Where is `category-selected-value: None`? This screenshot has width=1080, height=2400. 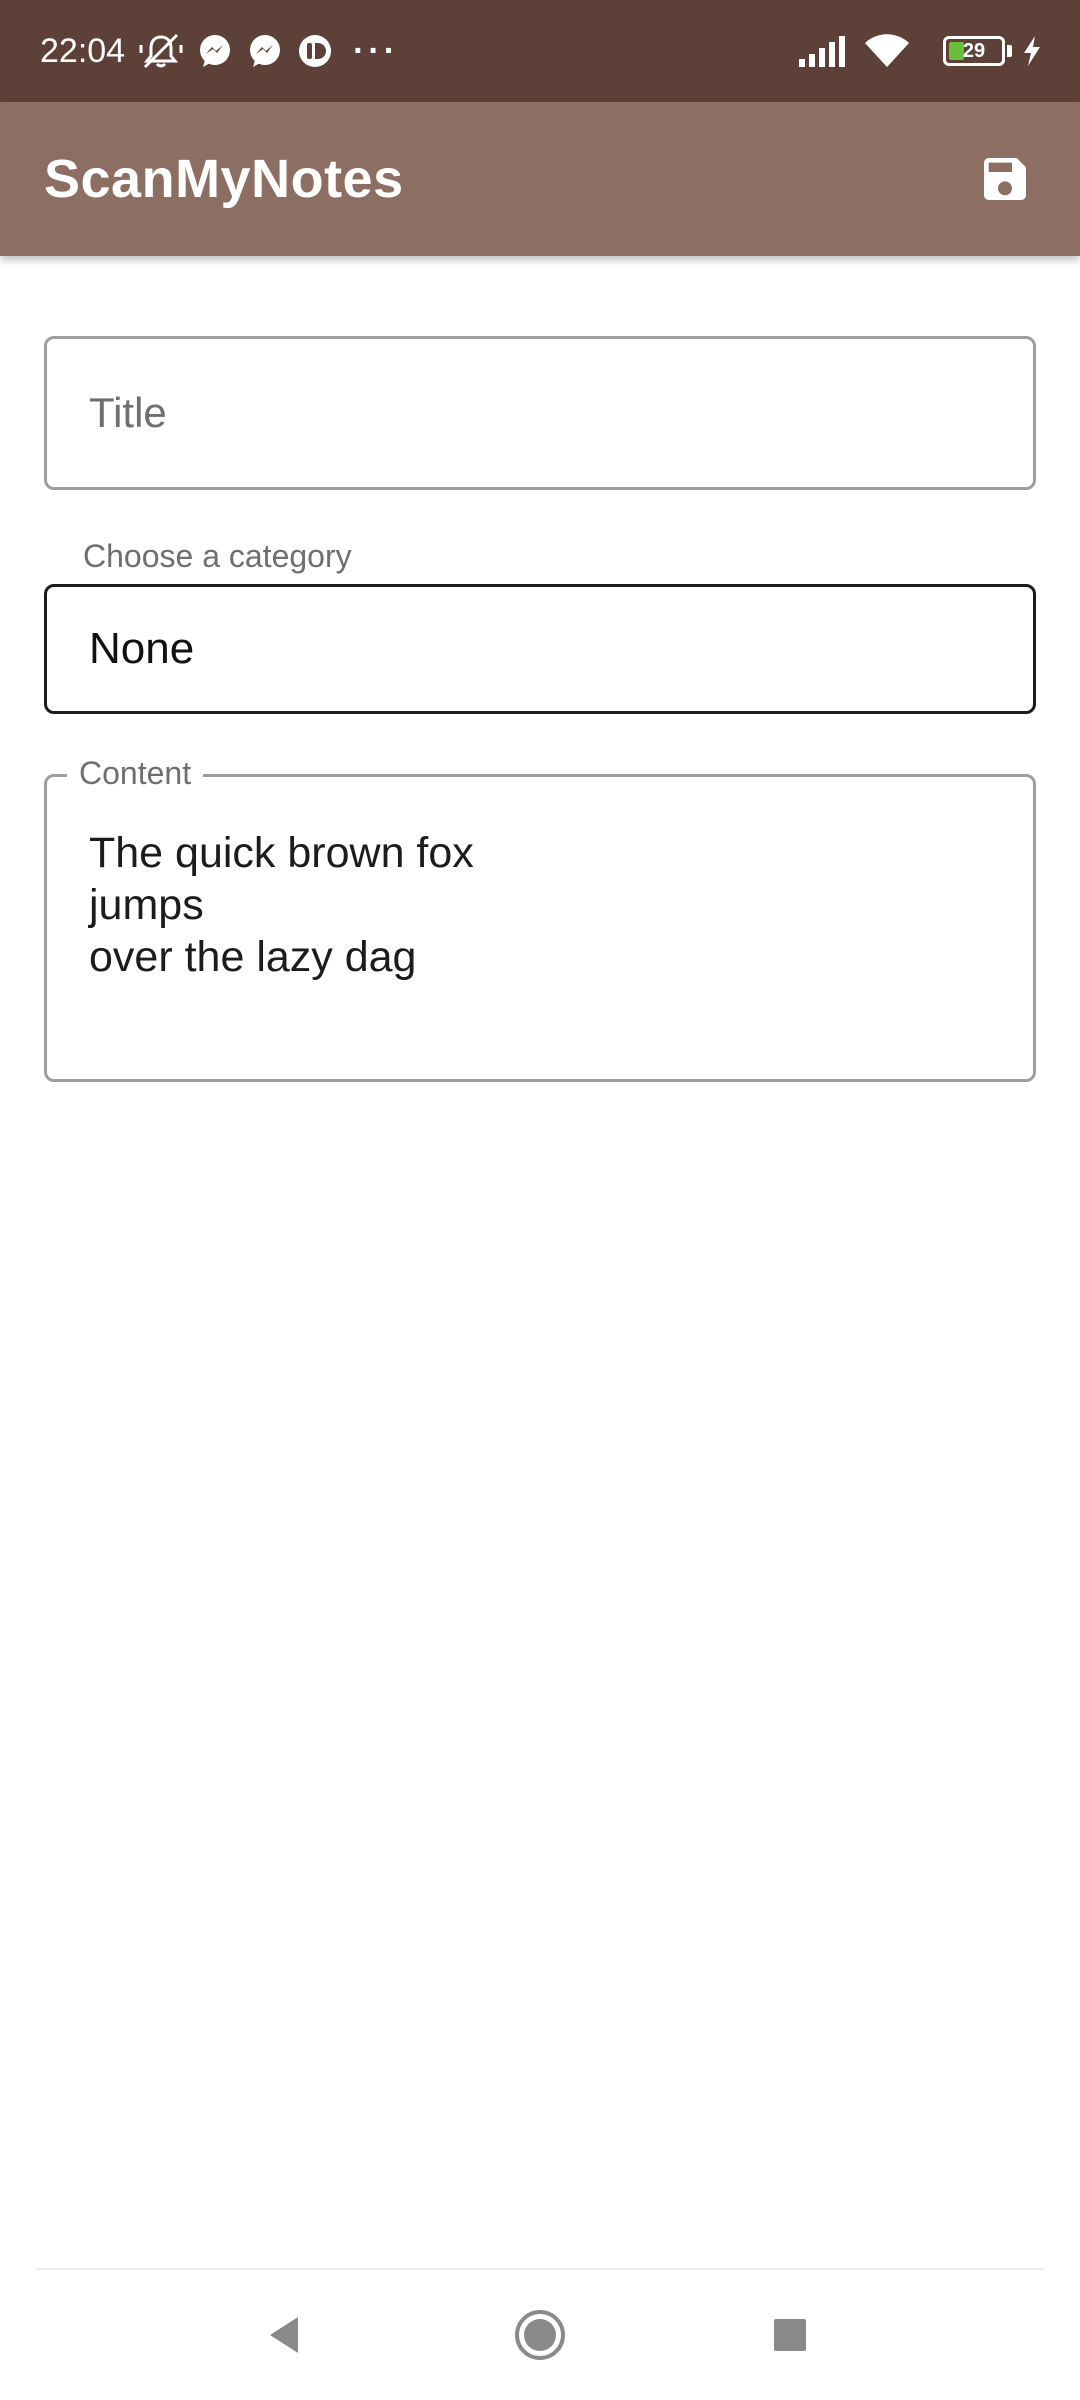
category-selected-value: None is located at coordinates (142, 648).